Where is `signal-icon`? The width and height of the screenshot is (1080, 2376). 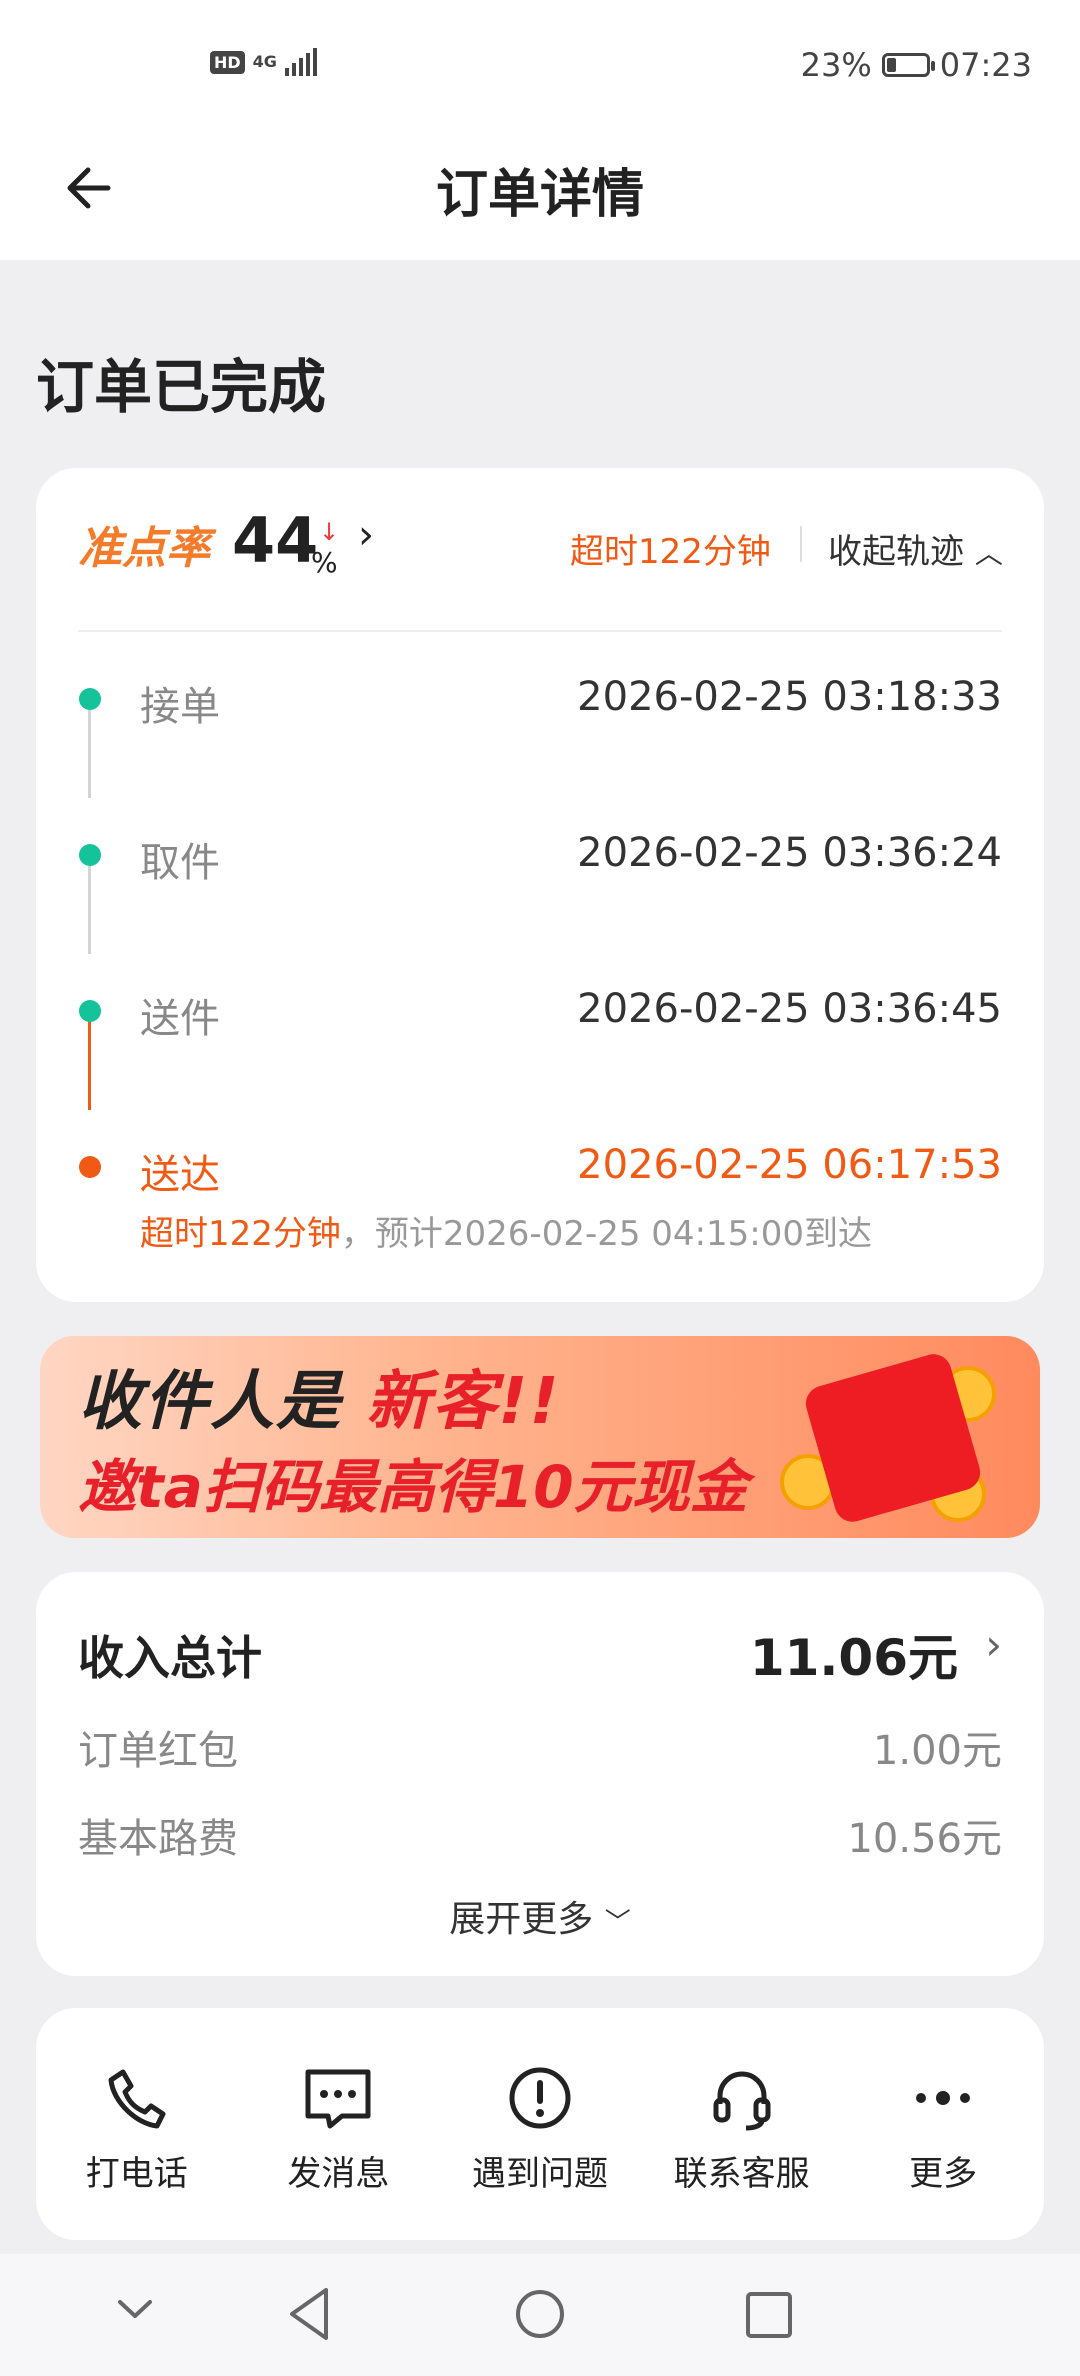
signal-icon is located at coordinates (300, 62).